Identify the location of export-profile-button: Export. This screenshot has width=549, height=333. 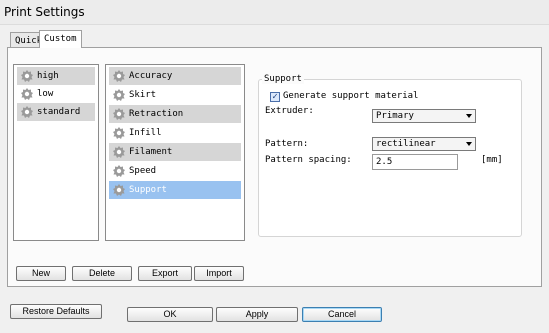
(165, 273).